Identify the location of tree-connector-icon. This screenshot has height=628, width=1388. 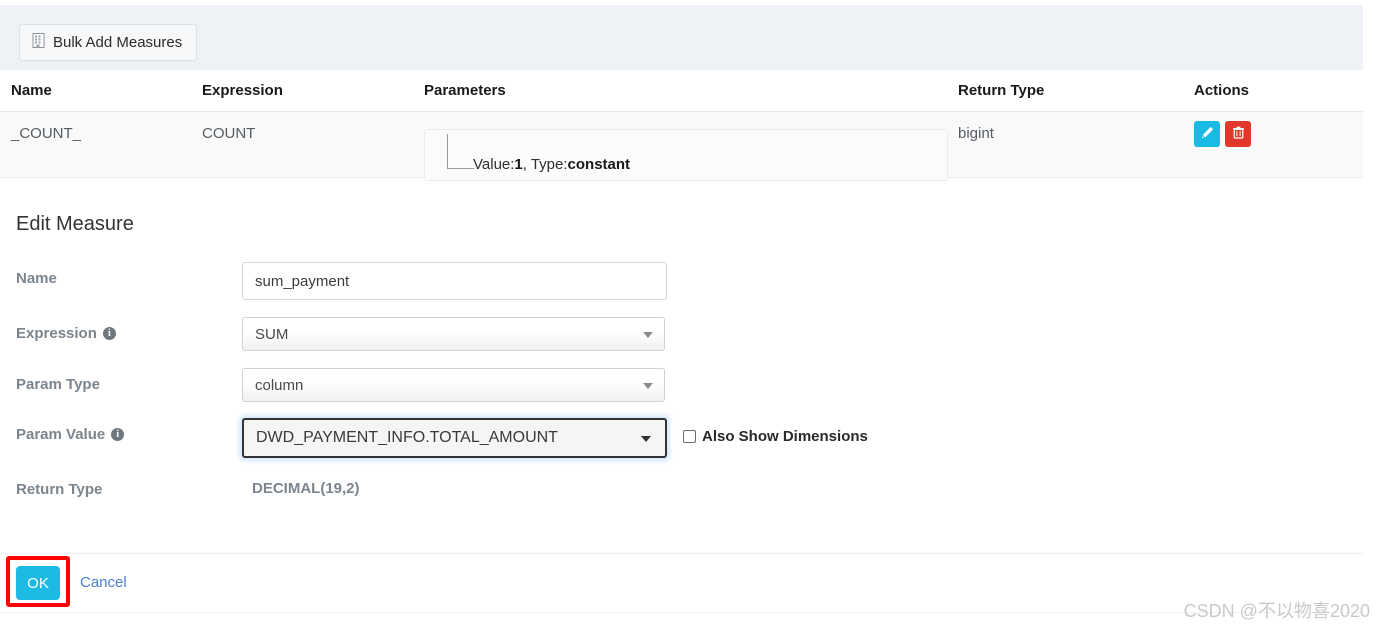
(460, 151).